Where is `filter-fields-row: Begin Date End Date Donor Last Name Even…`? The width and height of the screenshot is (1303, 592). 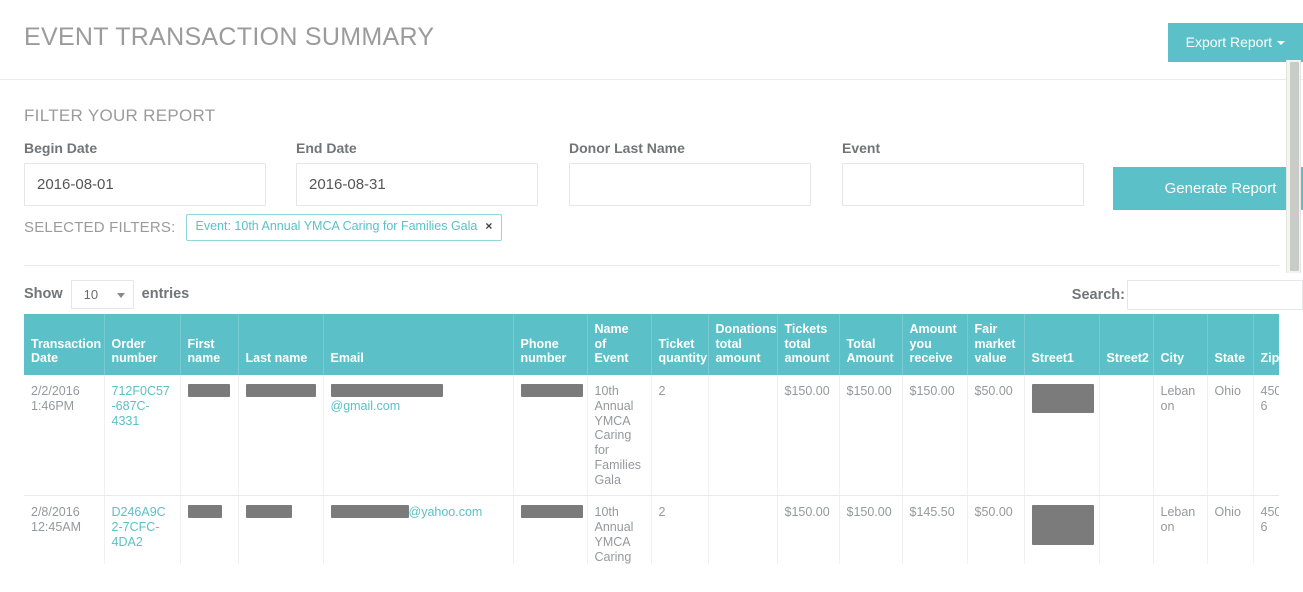
filter-fields-row: Begin Date End Date Donor Last Name Even… is located at coordinates (663, 179).